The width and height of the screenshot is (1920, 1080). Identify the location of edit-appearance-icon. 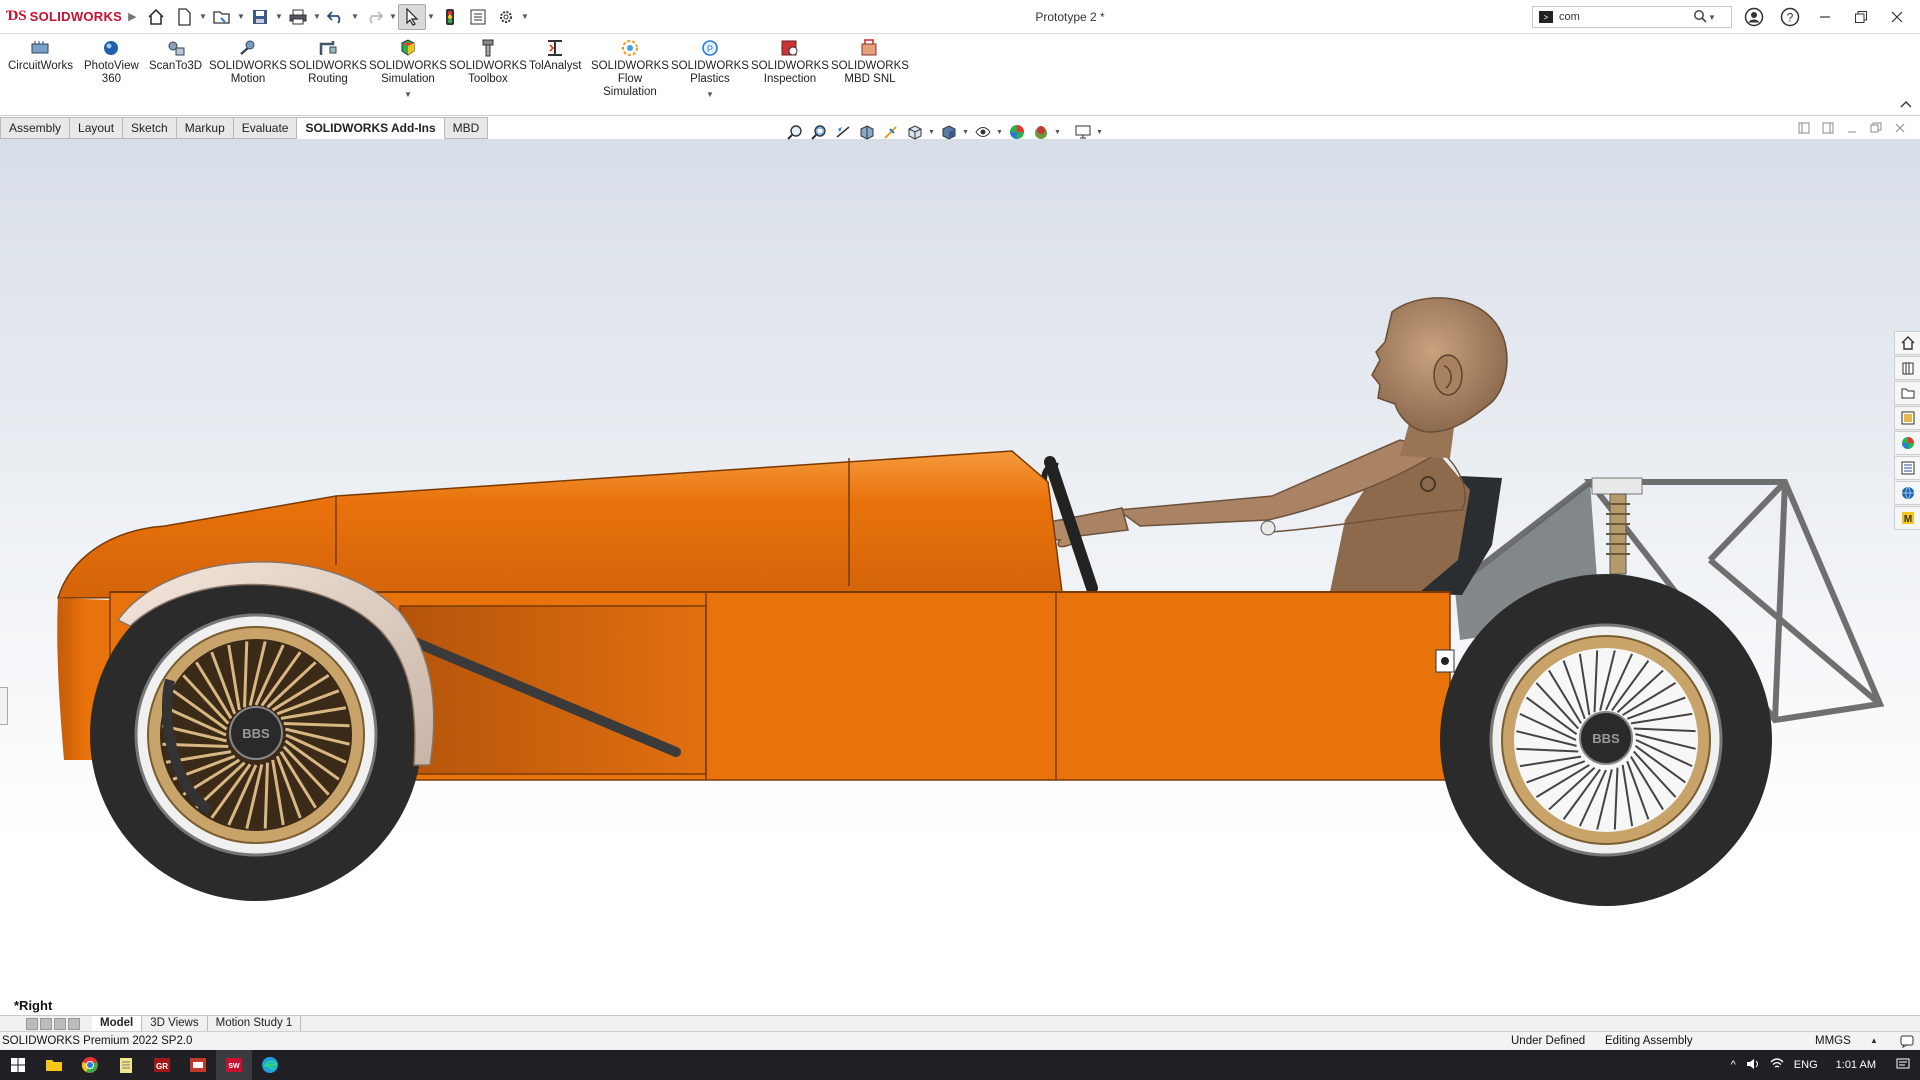
(1017, 132).